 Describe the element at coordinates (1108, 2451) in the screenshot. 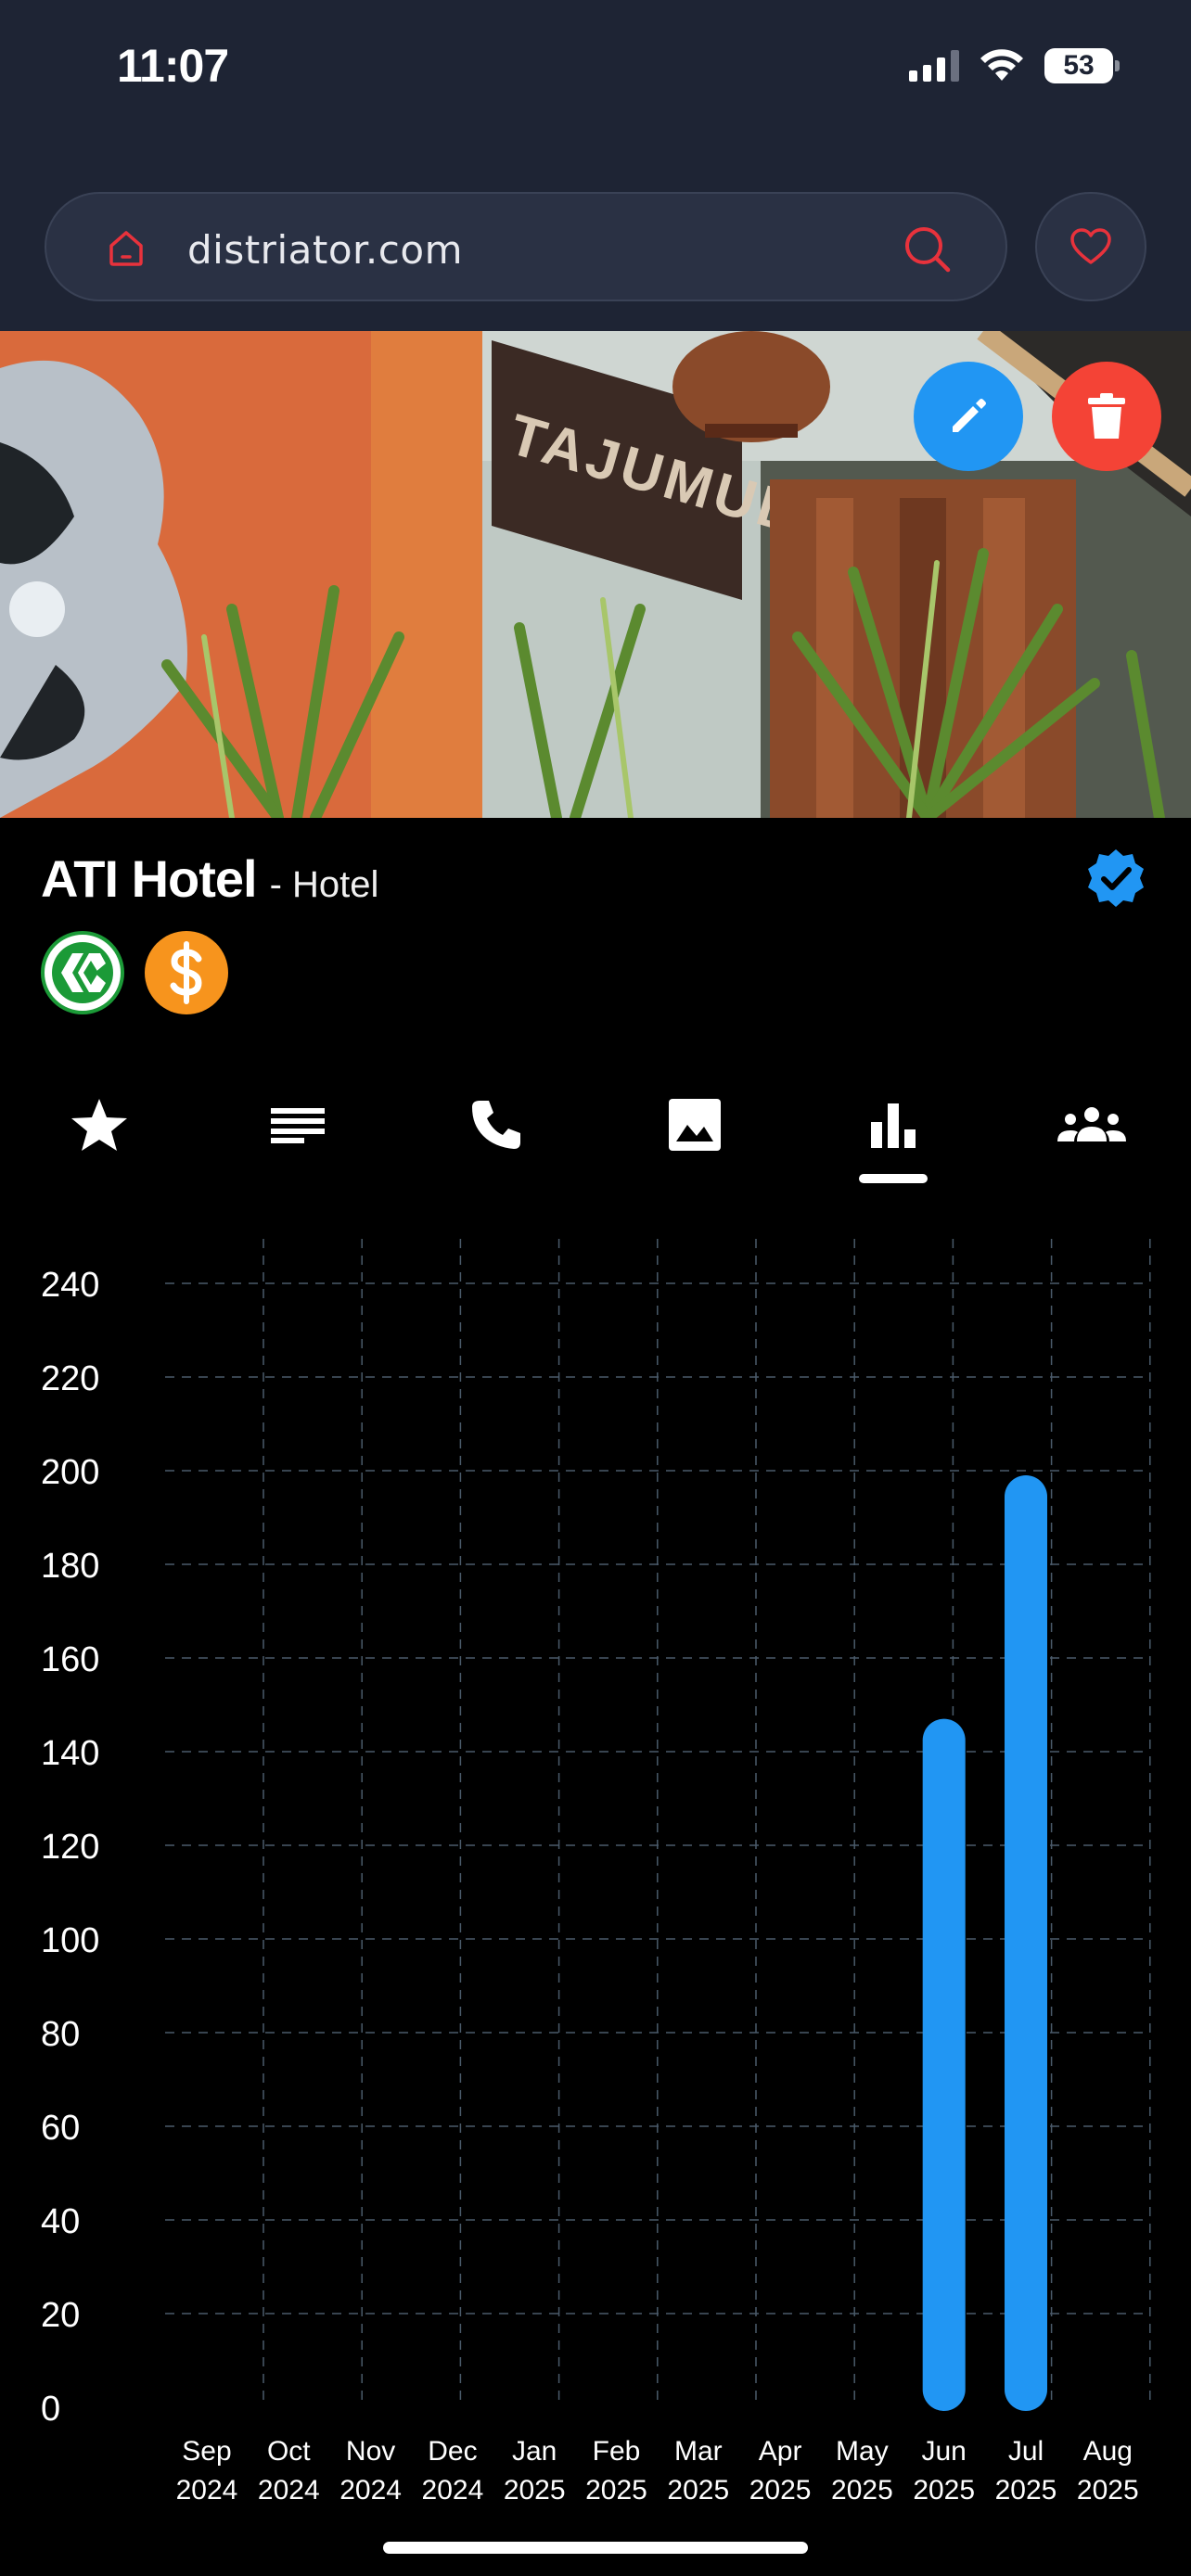

I see `x-tick-month: Aug` at that location.